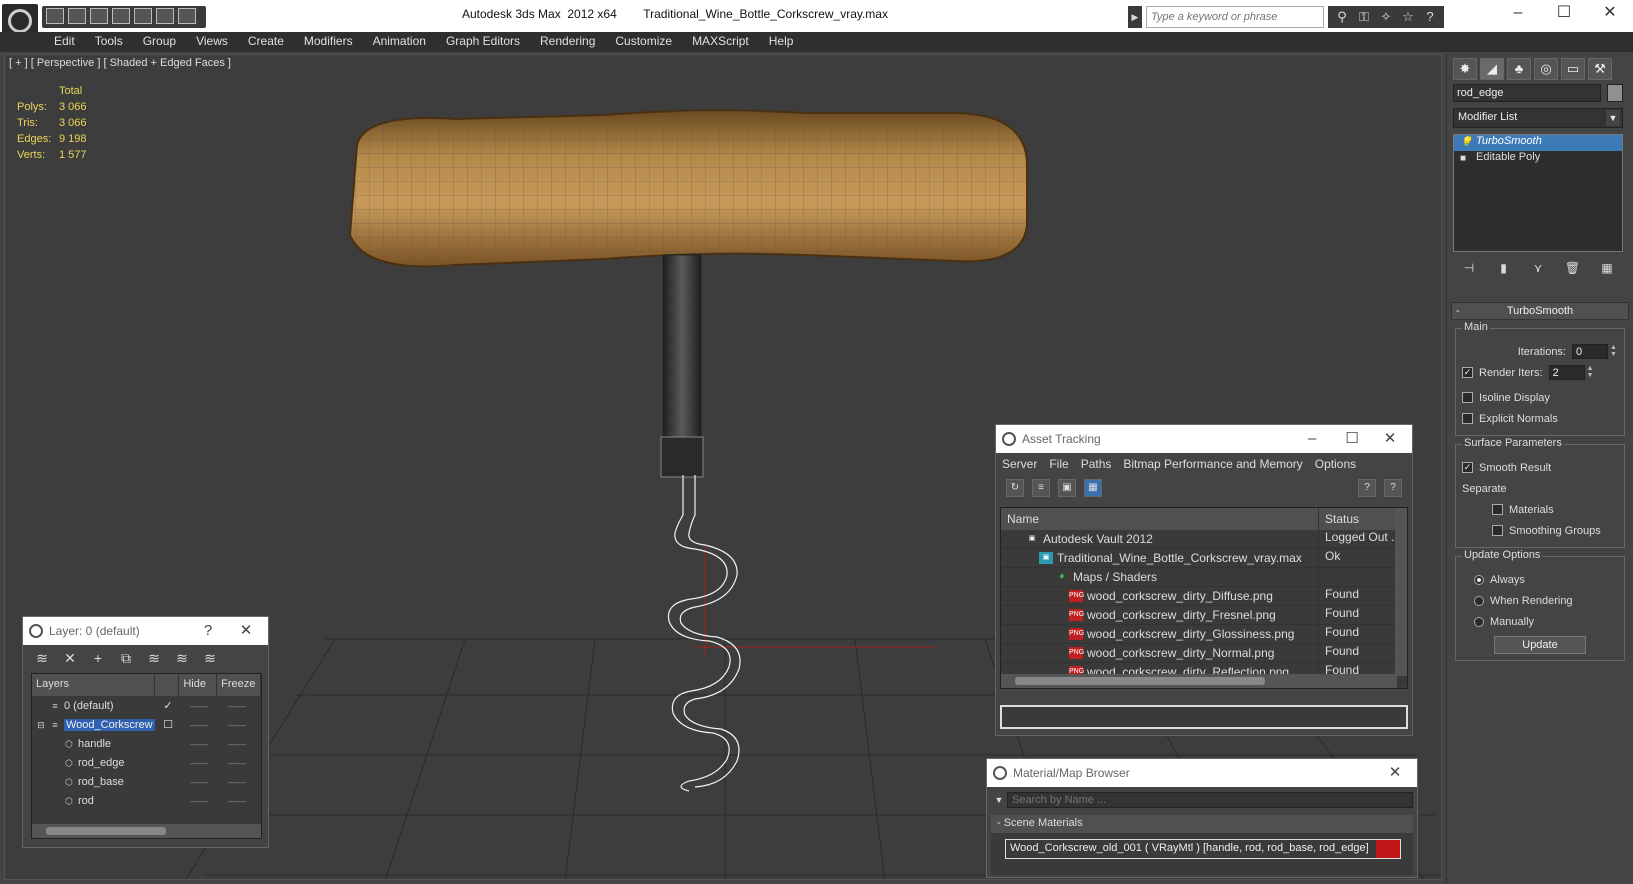 This screenshot has width=1633, height=884. What do you see at coordinates (126, 658) in the screenshot?
I see `select-objects-icon: ⧉` at bounding box center [126, 658].